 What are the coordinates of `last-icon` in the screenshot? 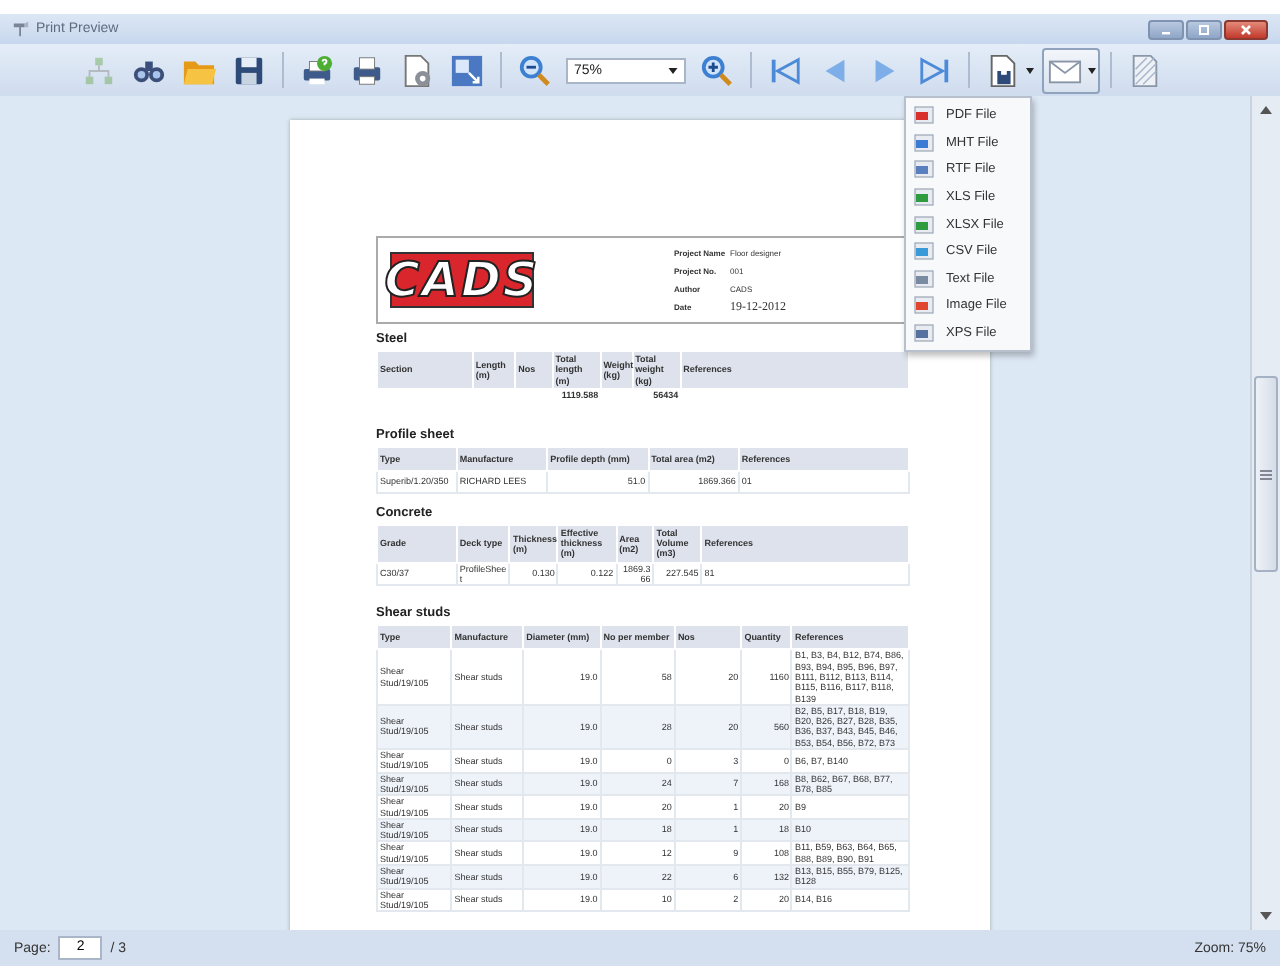 It's located at (935, 70).